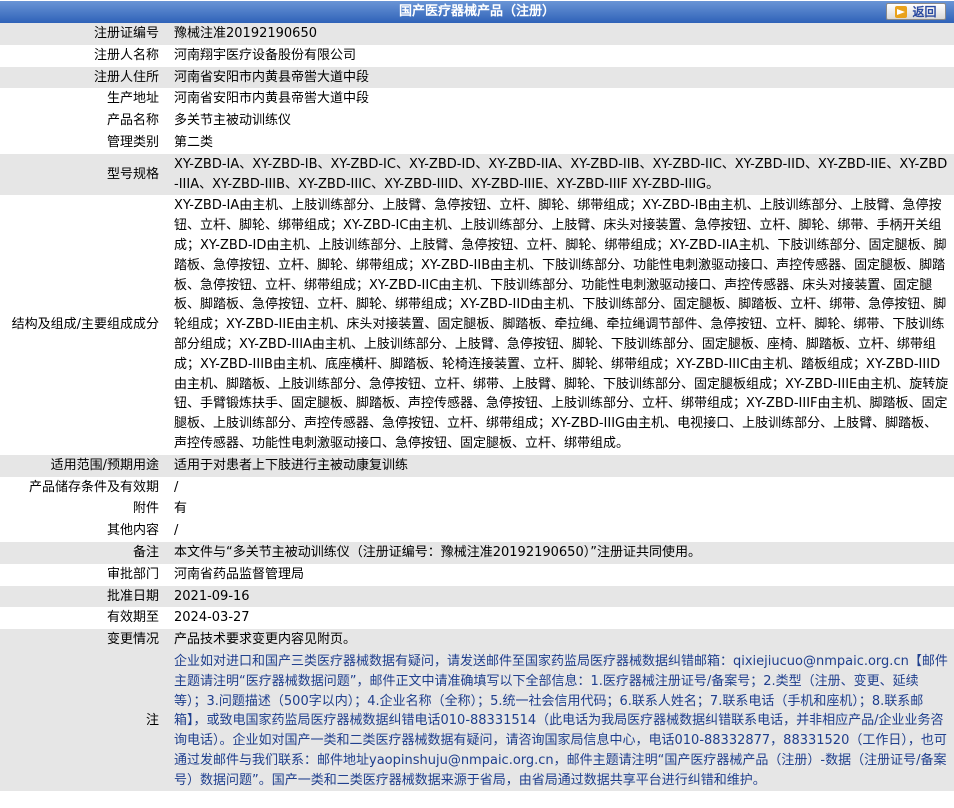 Image resolution: width=954 pixels, height=808 pixels. I want to click on field-label: 审批部门, so click(83, 574).